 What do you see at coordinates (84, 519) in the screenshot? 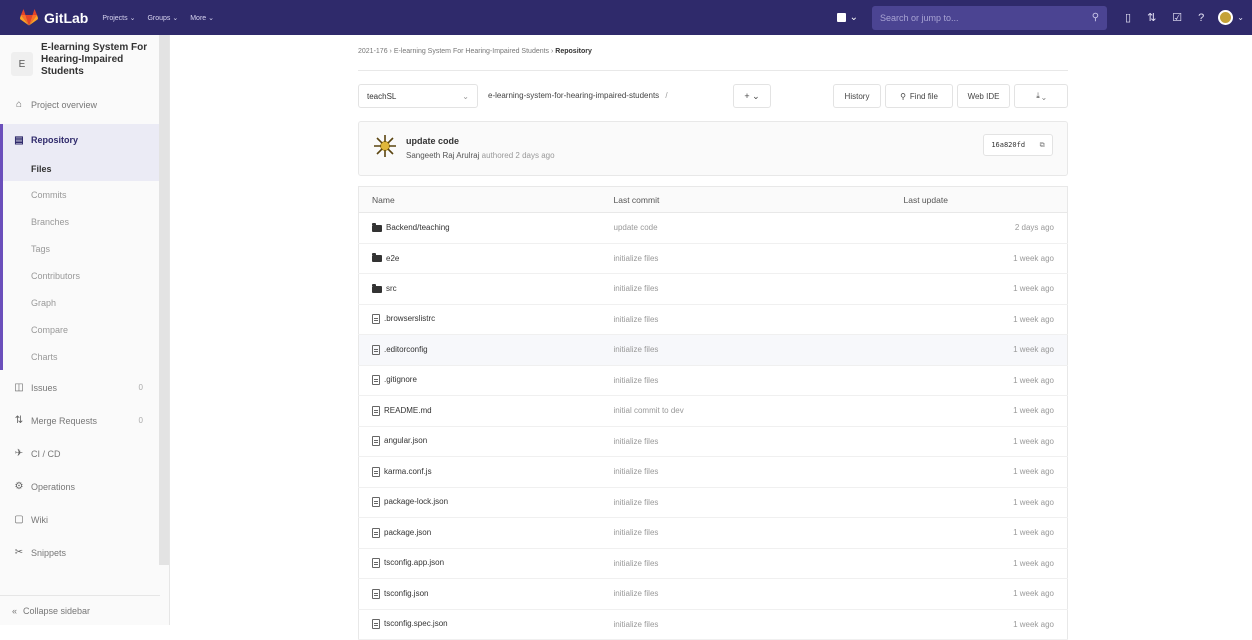
I see `sidebar-item-wiki: ▢ Wiki` at bounding box center [84, 519].